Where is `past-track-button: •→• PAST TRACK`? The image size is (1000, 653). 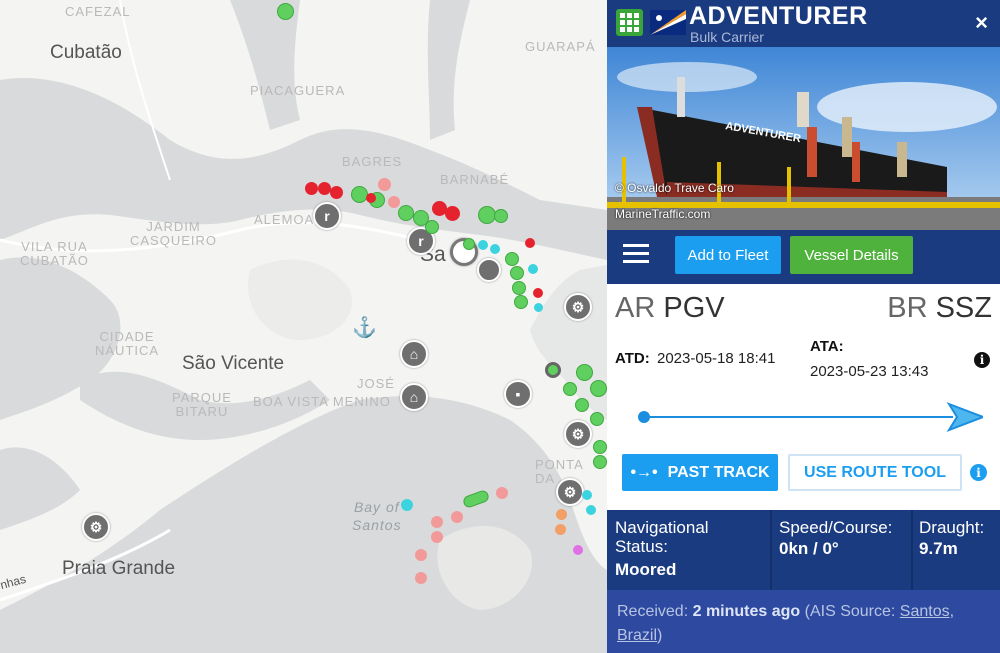
past-track-button: •→• PAST TRACK is located at coordinates (700, 472).